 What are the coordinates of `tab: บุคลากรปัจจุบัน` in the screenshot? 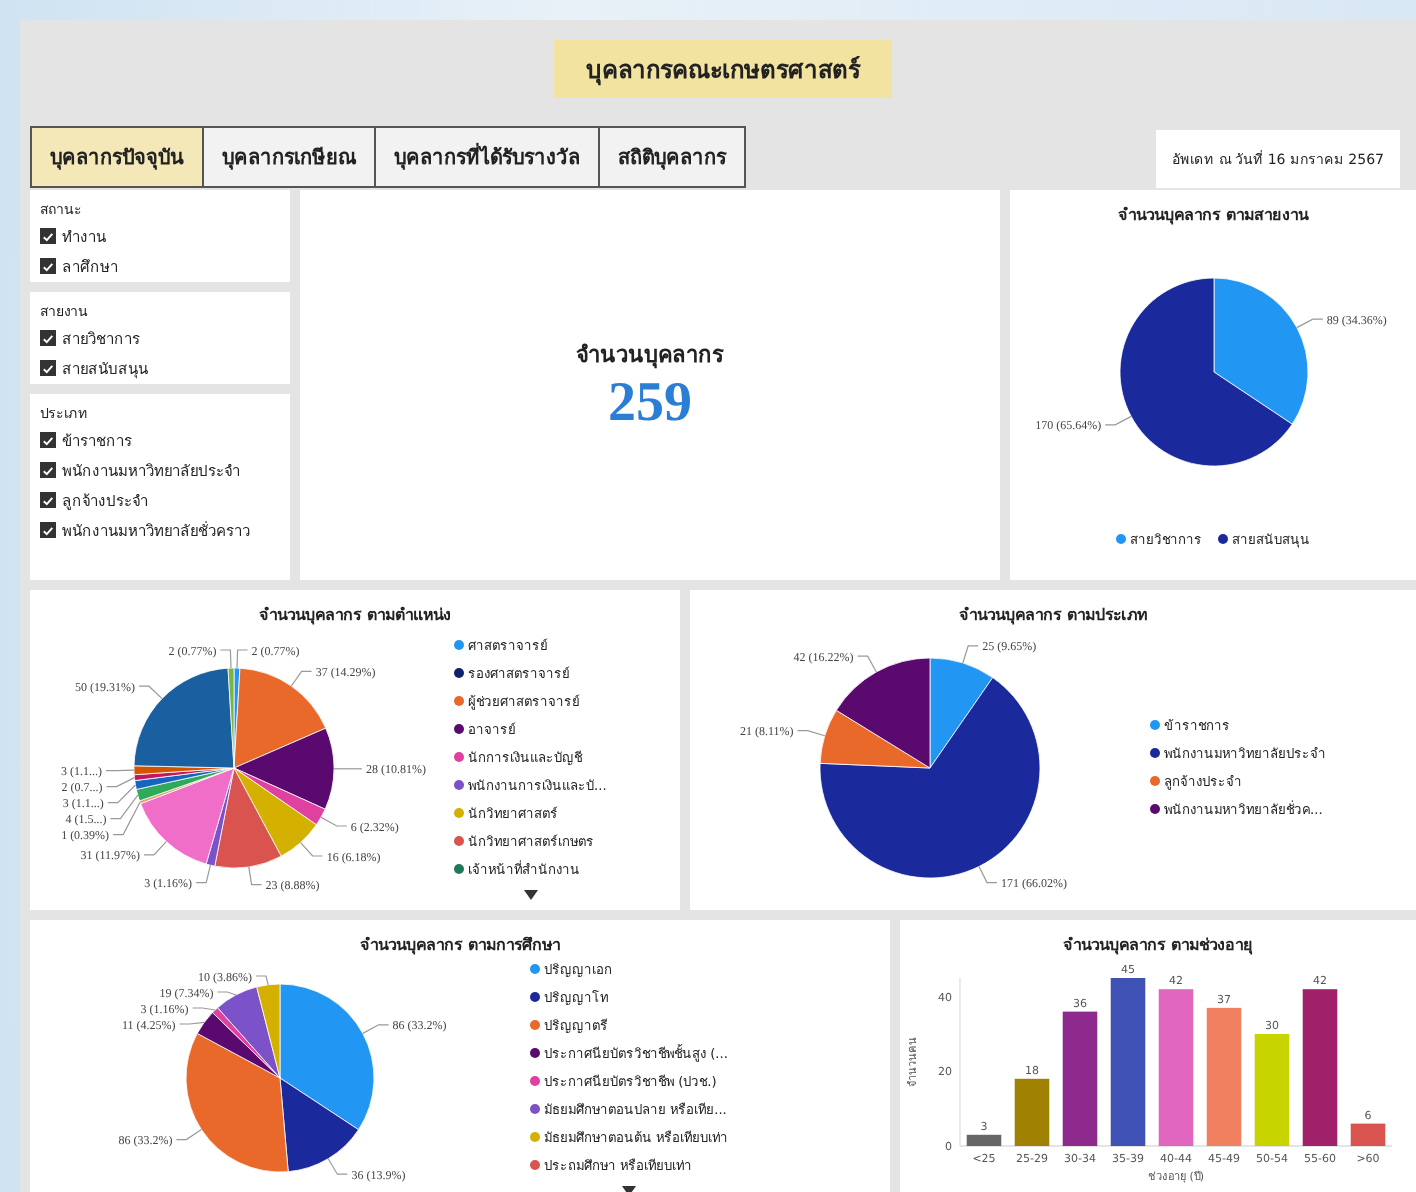 It's located at (117, 157).